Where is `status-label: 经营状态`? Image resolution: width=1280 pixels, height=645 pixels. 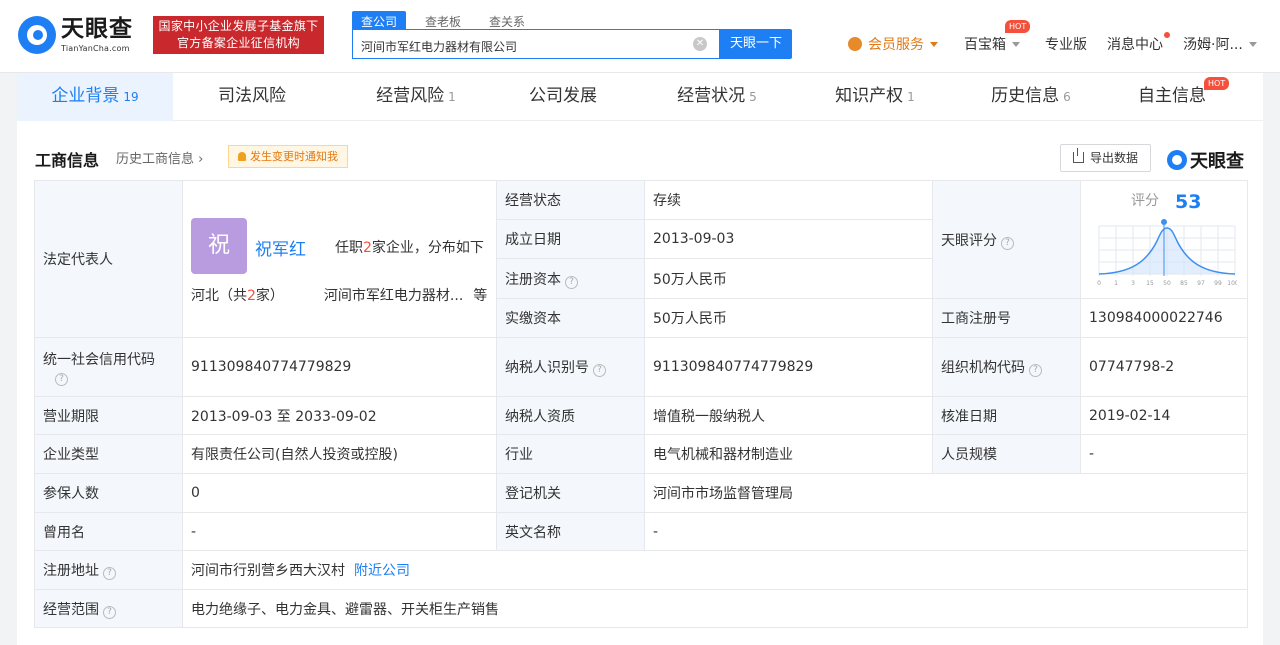 status-label: 经营状态 is located at coordinates (570, 200).